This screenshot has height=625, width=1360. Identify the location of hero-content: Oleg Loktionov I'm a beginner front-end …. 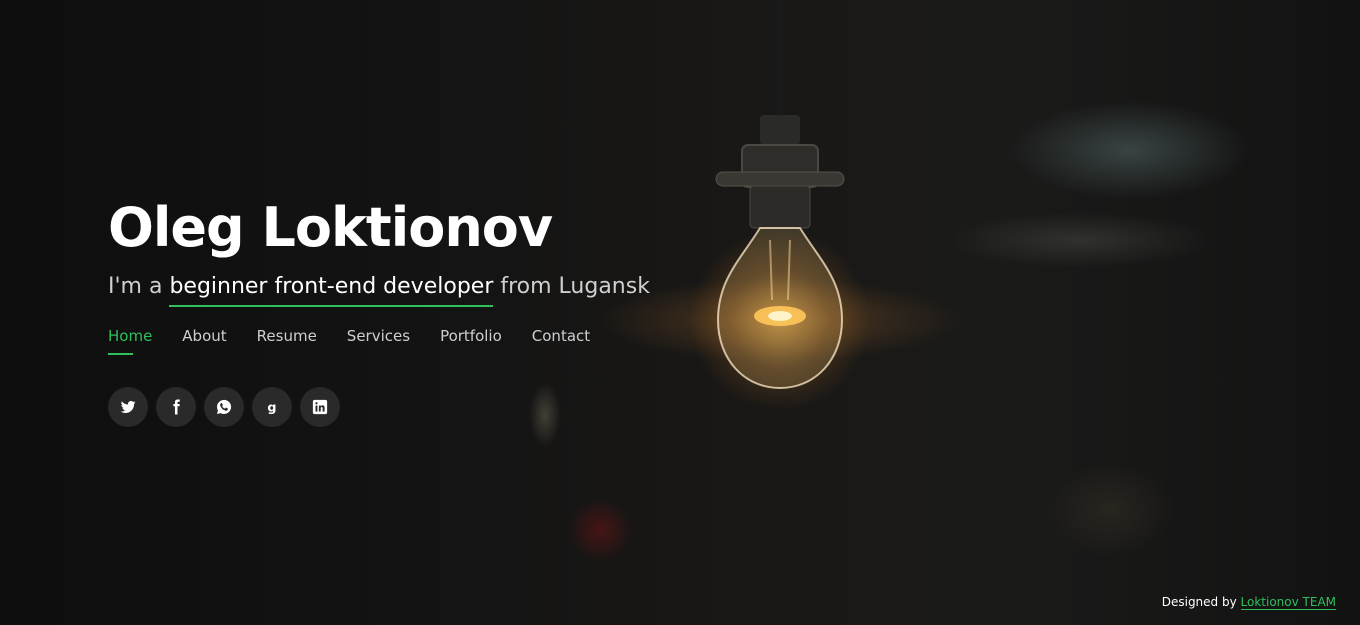
(379, 311).